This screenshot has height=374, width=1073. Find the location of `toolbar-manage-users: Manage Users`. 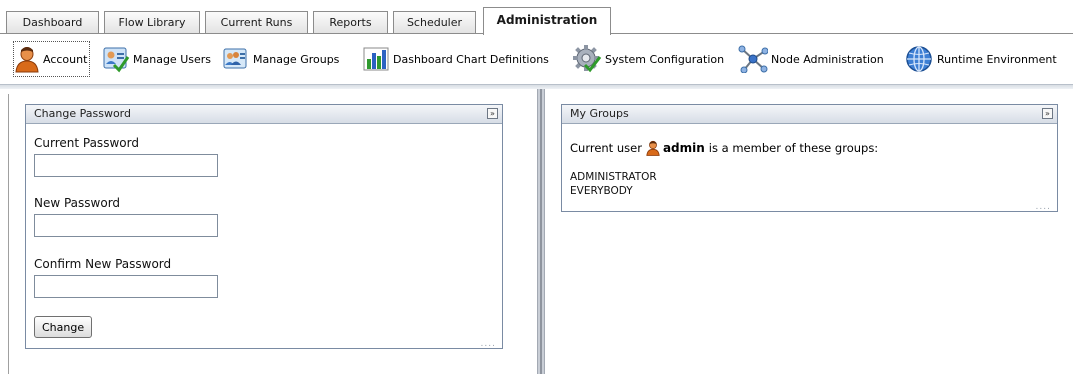

toolbar-manage-users: Manage Users is located at coordinates (156, 59).